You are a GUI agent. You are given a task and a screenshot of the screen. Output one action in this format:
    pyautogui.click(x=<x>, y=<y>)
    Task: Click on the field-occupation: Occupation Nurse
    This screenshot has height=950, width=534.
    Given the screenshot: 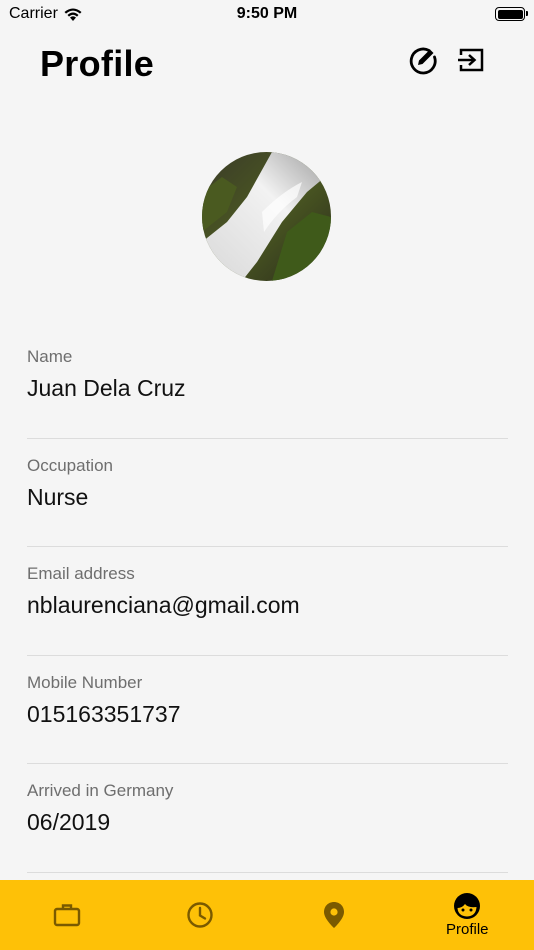 What is the action you would take?
    pyautogui.click(x=267, y=493)
    